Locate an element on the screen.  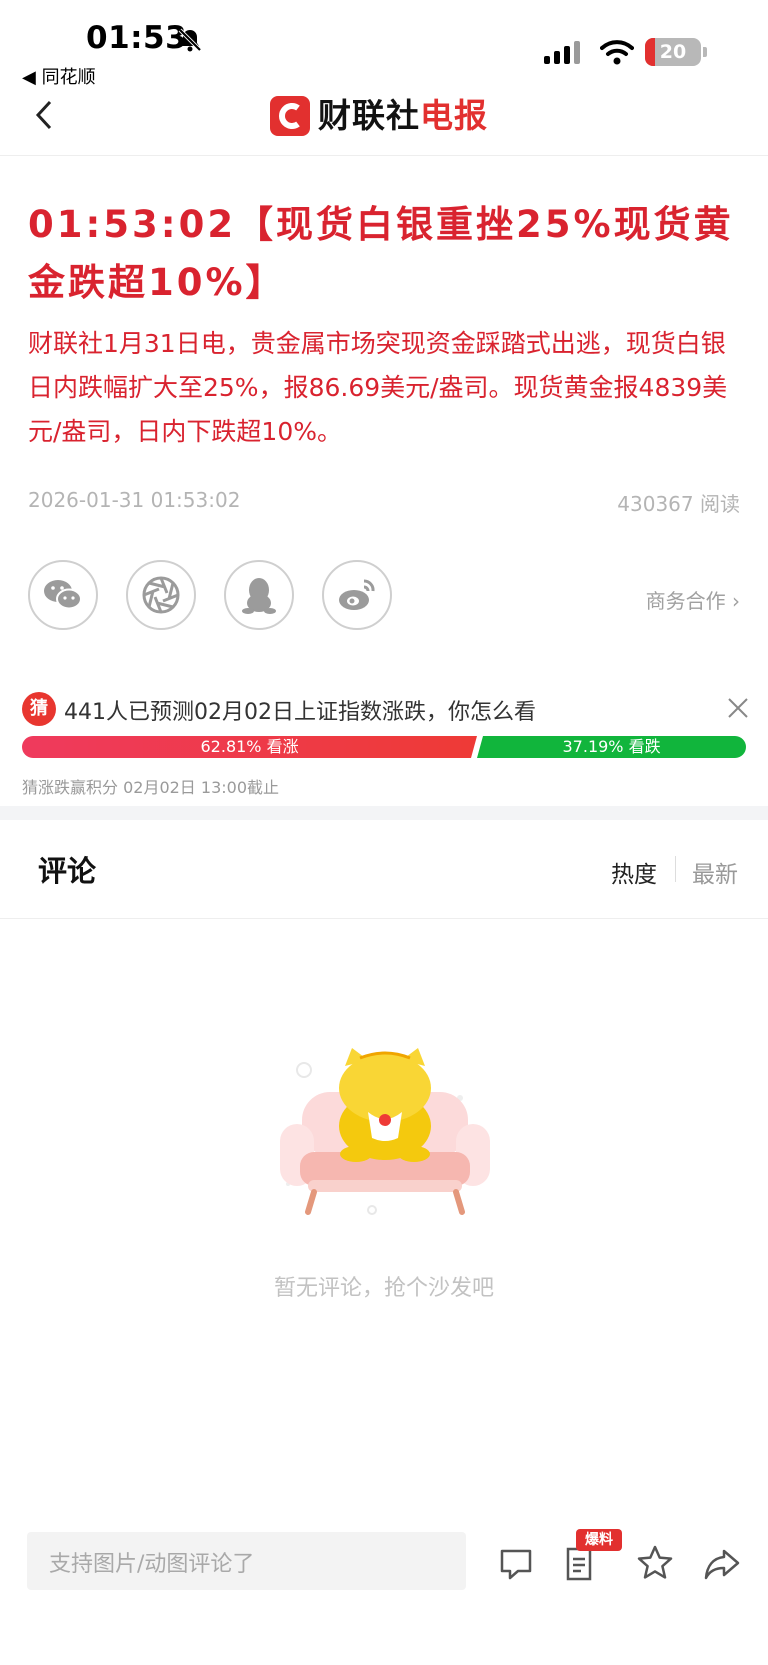
vote-up-label: 62.81% 看涨 is located at coordinates (249, 746).